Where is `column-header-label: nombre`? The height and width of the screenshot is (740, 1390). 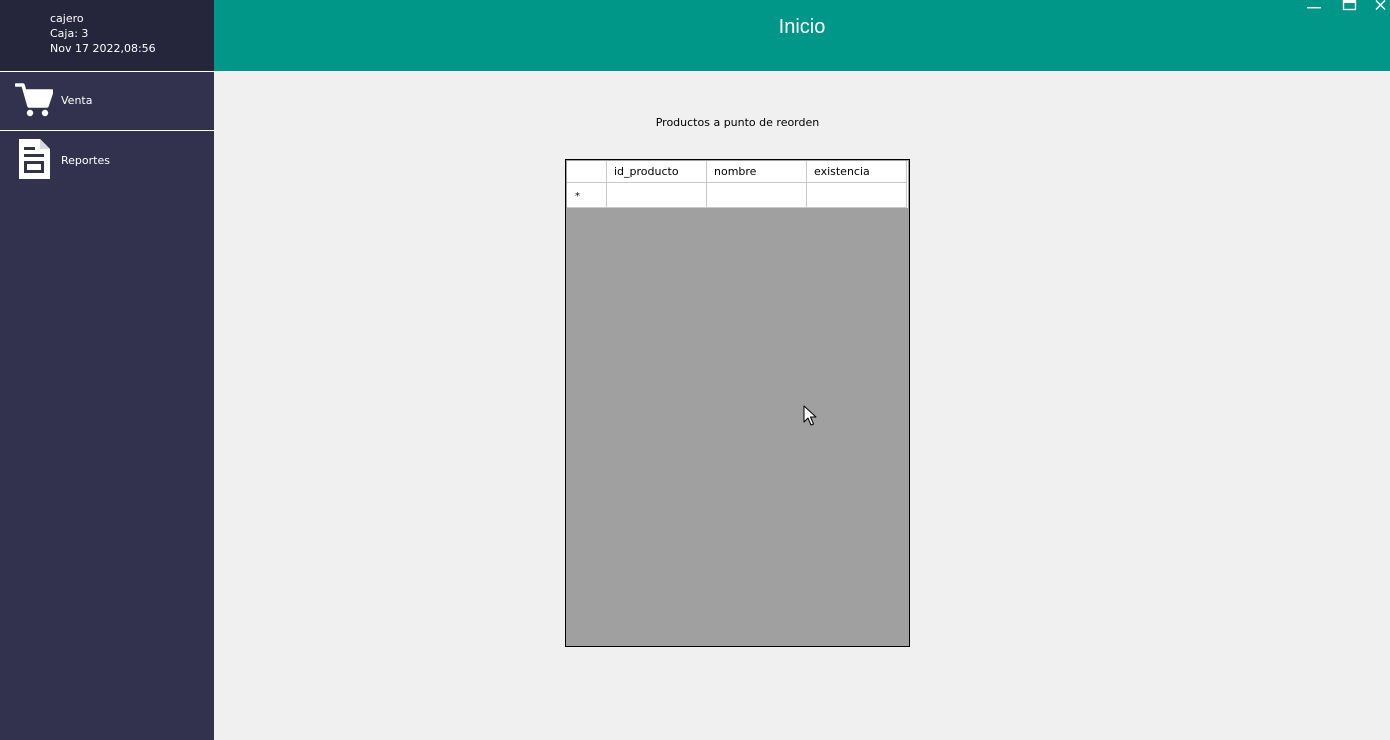 column-header-label: nombre is located at coordinates (735, 171).